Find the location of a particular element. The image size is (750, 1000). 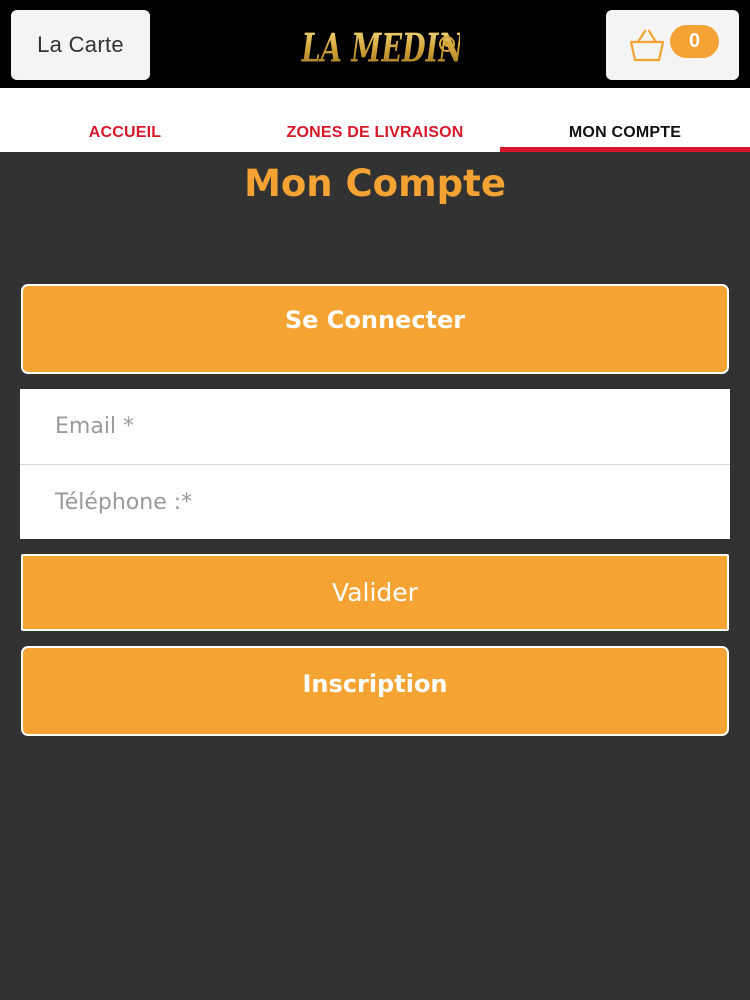

la-medina-logo: LA MEDINA is located at coordinates (380, 39).